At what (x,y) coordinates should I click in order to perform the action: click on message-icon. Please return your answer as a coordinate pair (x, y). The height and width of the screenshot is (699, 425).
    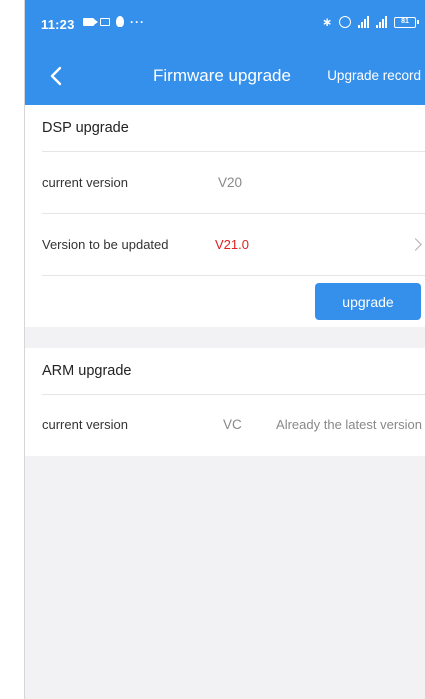
    Looking at the image, I should click on (105, 21).